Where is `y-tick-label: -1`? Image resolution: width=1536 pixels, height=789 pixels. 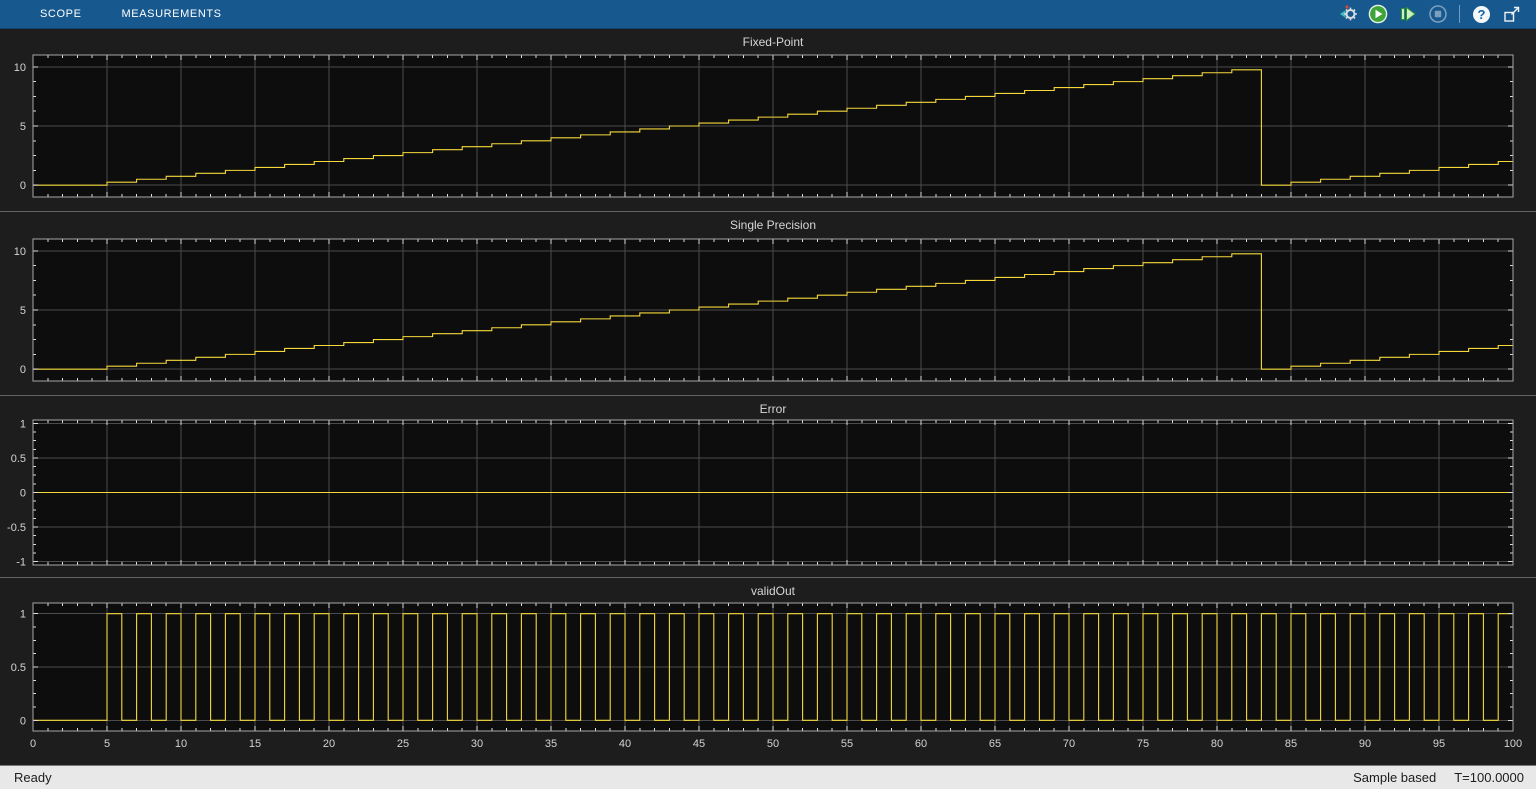
y-tick-label: -1 is located at coordinates (21, 563).